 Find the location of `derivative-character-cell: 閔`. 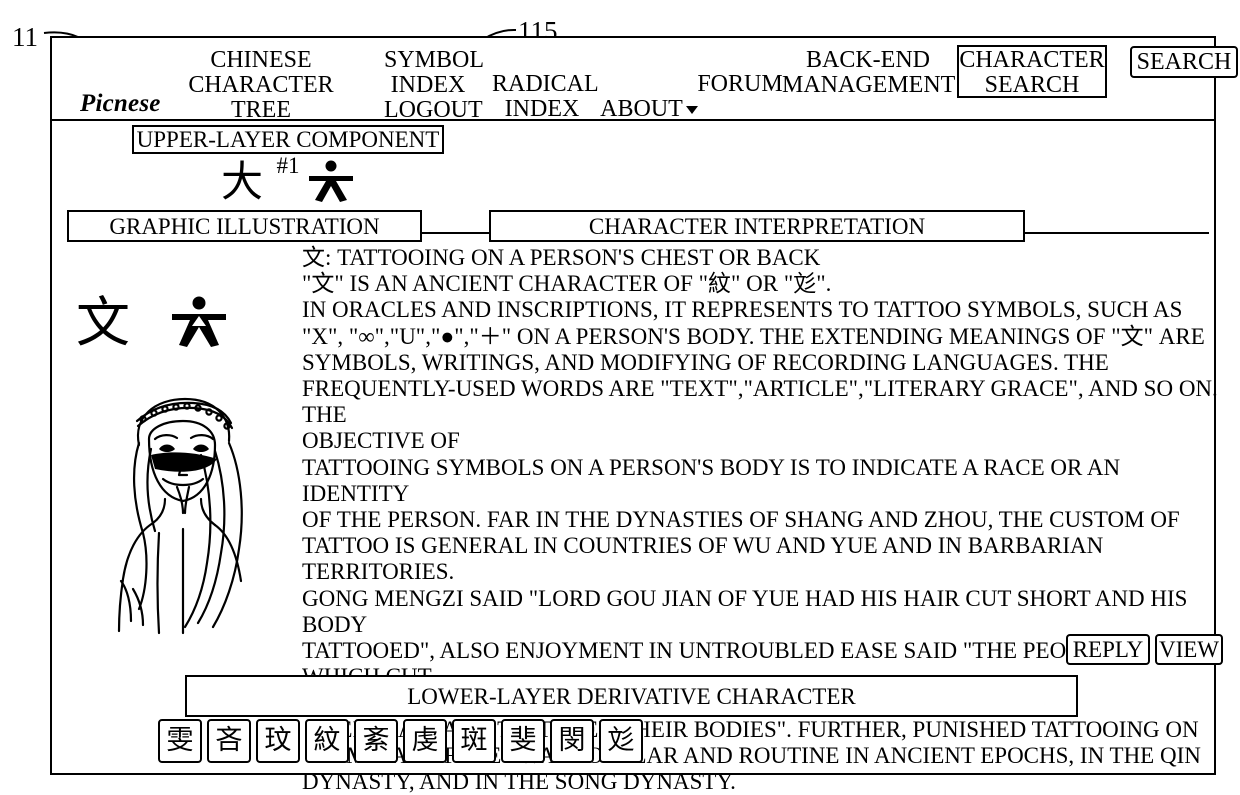

derivative-character-cell: 閔 is located at coordinates (572, 741).